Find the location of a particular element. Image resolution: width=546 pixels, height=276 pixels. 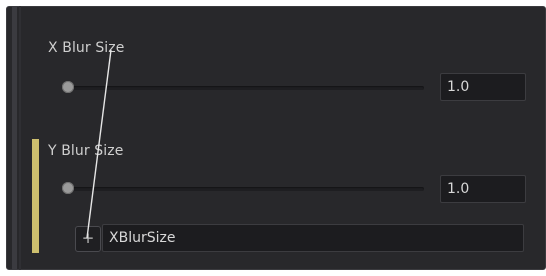

panel-edge-stripe-inner is located at coordinates (20, 138).